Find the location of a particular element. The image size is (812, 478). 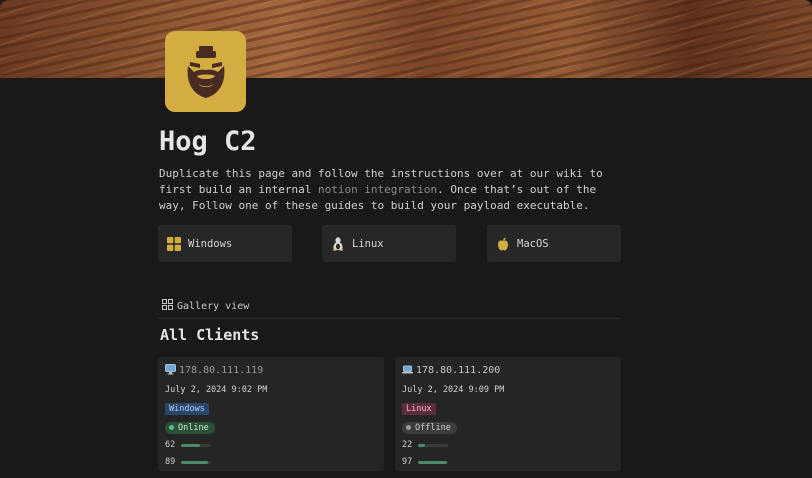

bearded-man-icon is located at coordinates (205, 71).